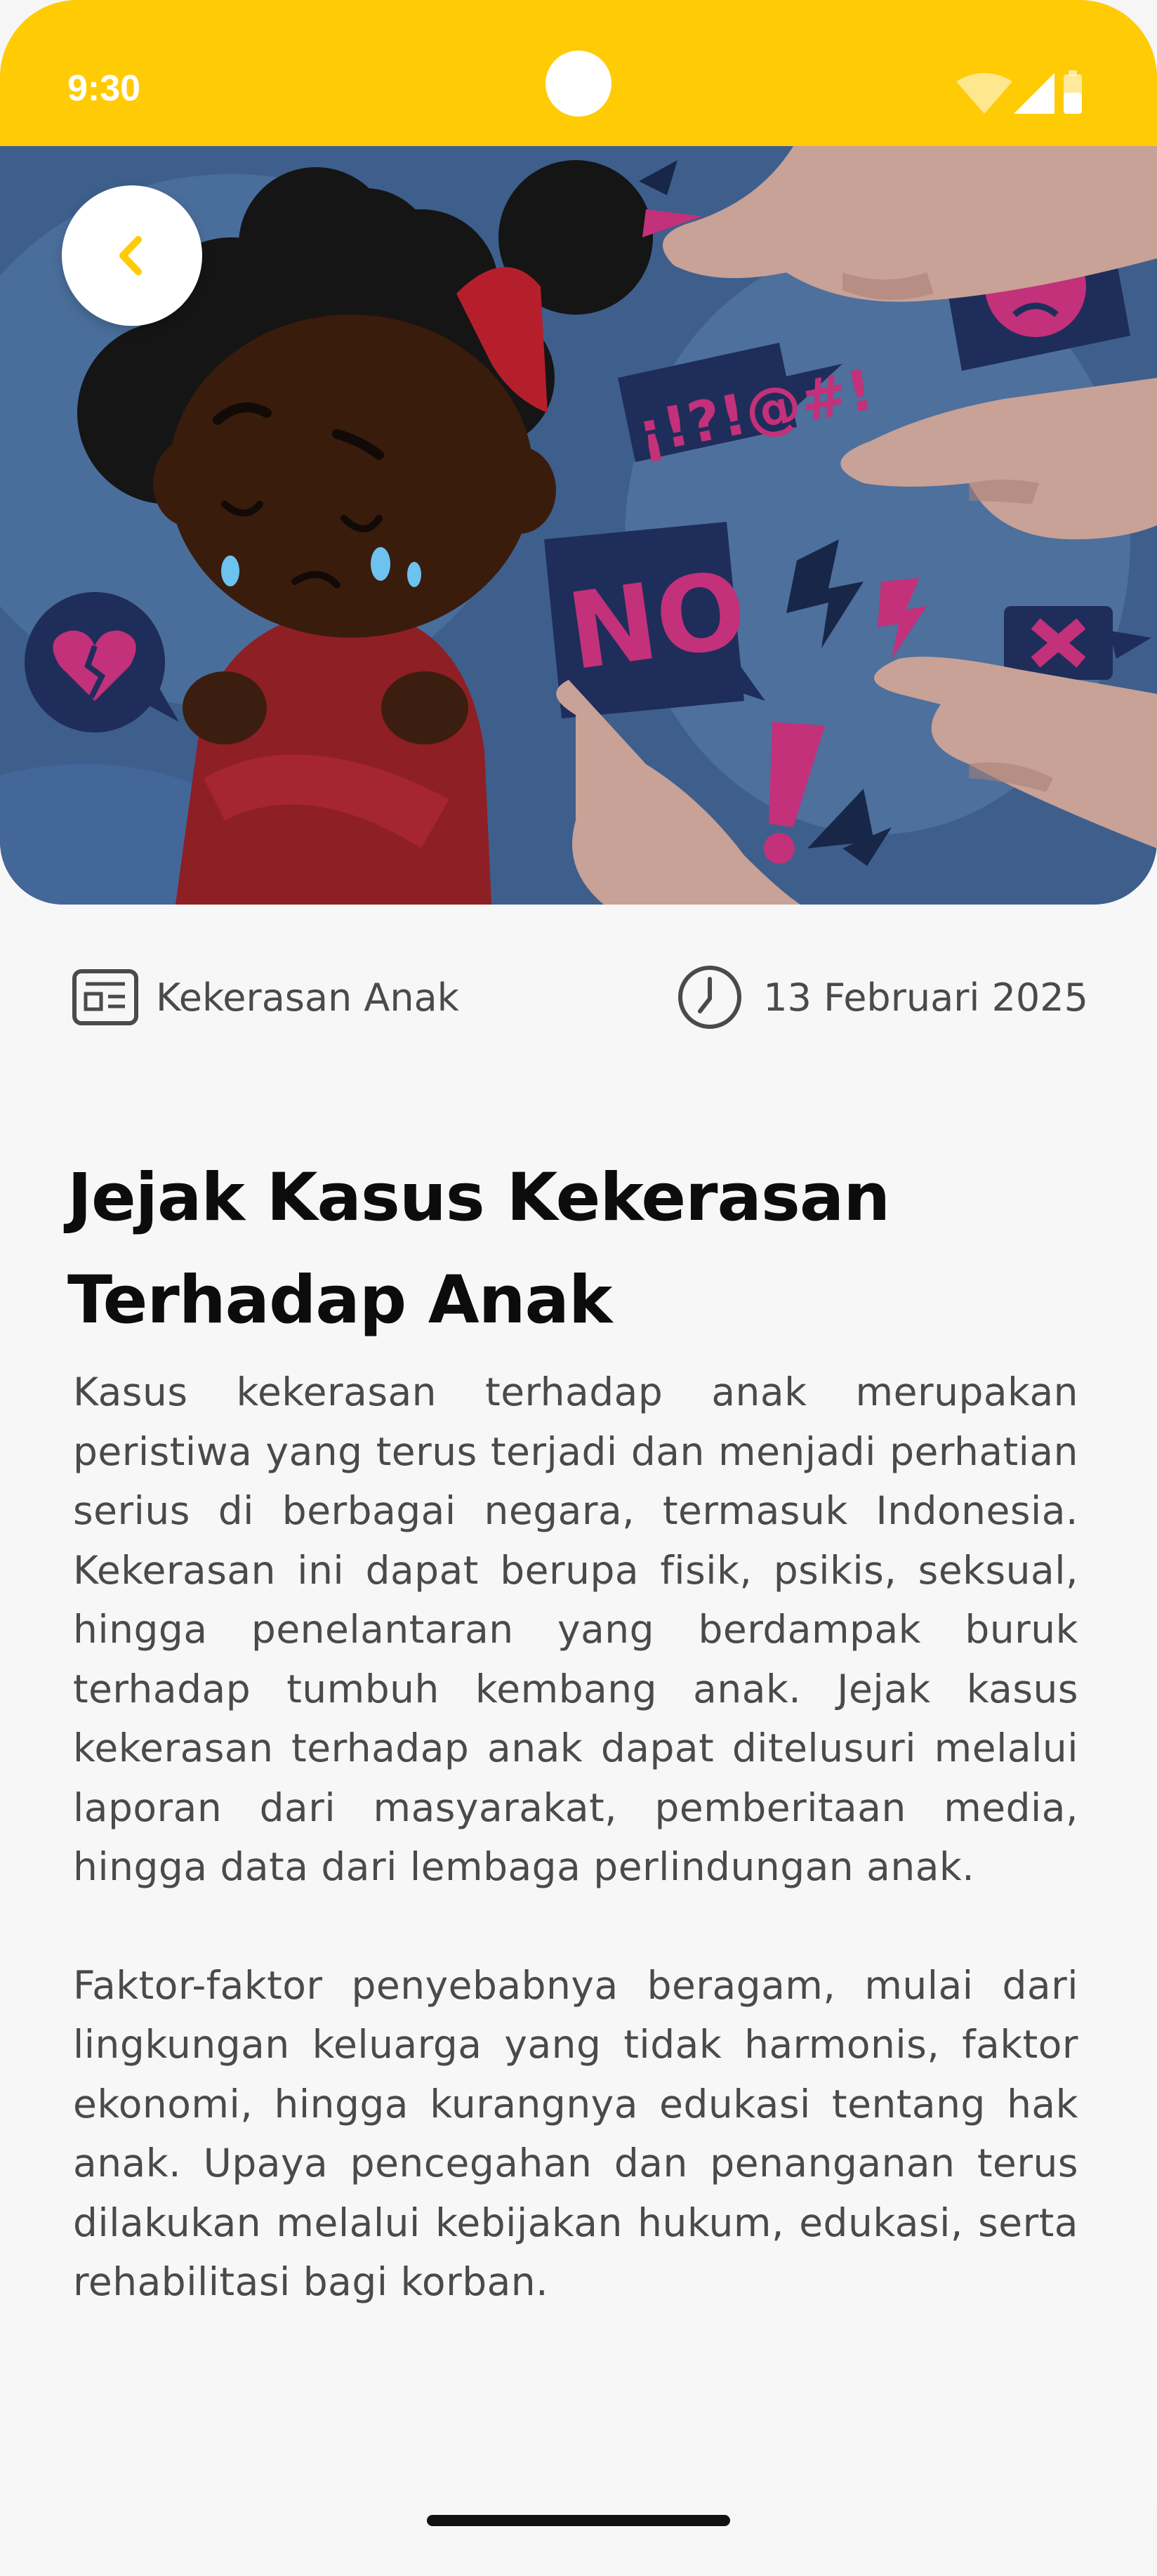 The image size is (1157, 2576). I want to click on status-bar: 9:30, so click(578, 73).